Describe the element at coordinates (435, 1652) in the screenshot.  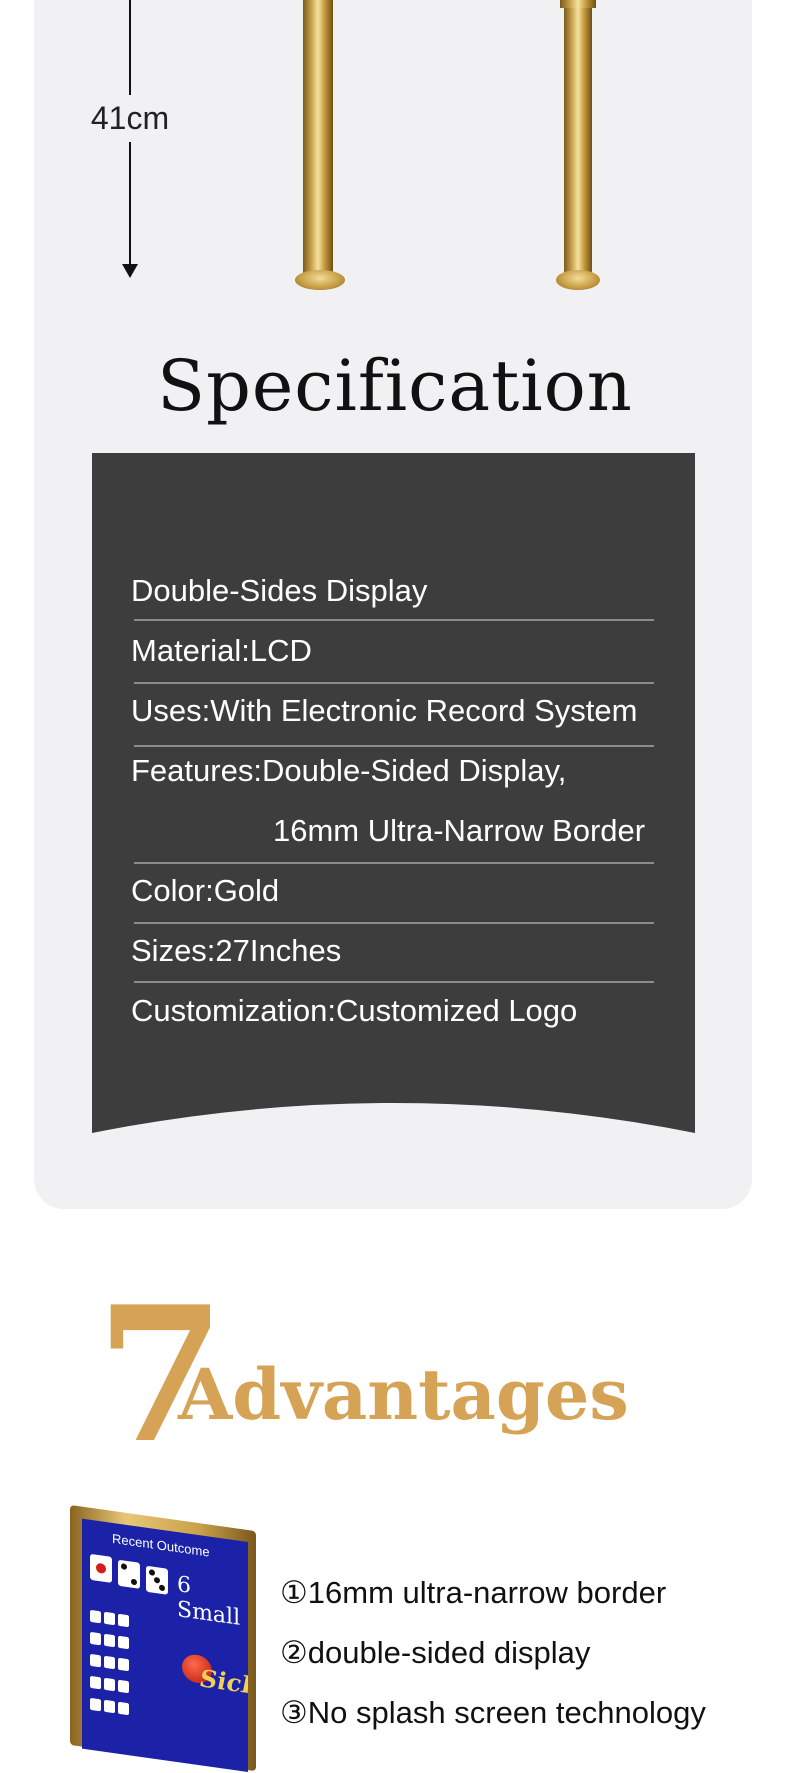
I see `advantage-item: ②double-sided display` at that location.